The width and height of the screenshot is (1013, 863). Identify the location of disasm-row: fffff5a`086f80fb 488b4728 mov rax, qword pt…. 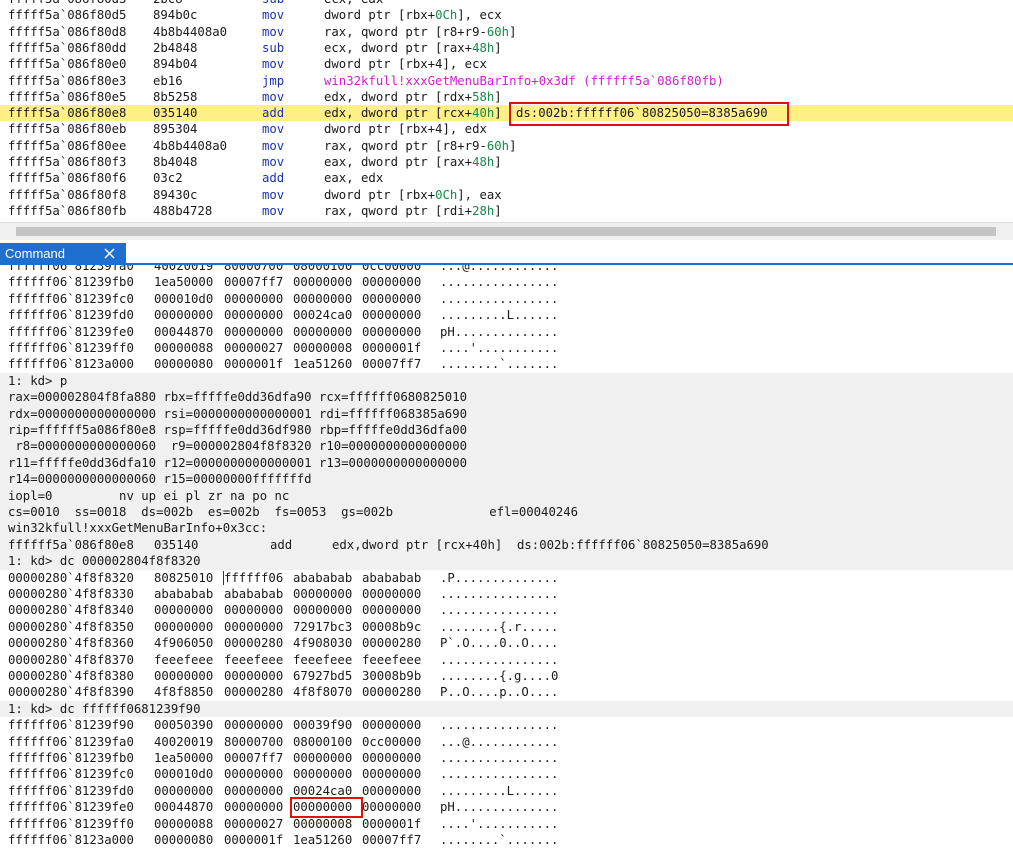
(506, 211).